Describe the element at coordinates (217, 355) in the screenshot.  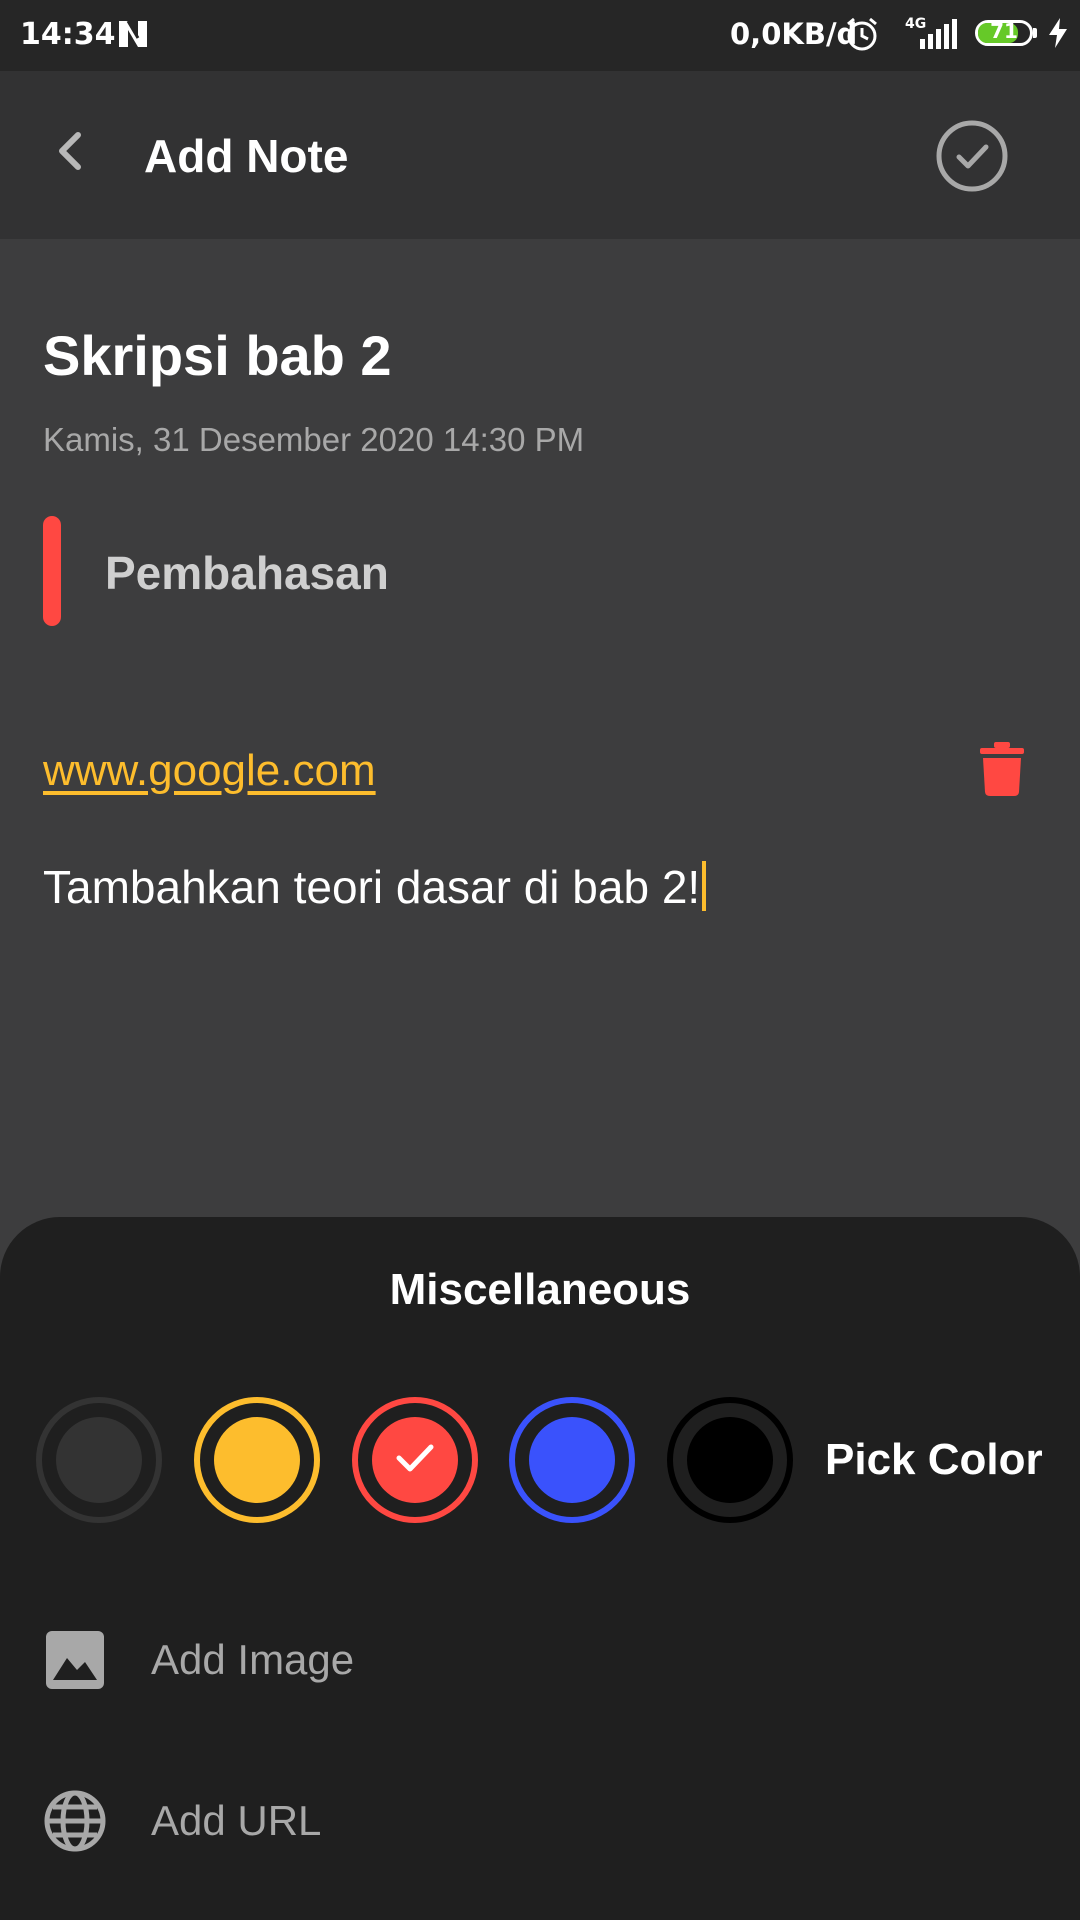
I see `note-title-input: Skripsi bab 2` at that location.